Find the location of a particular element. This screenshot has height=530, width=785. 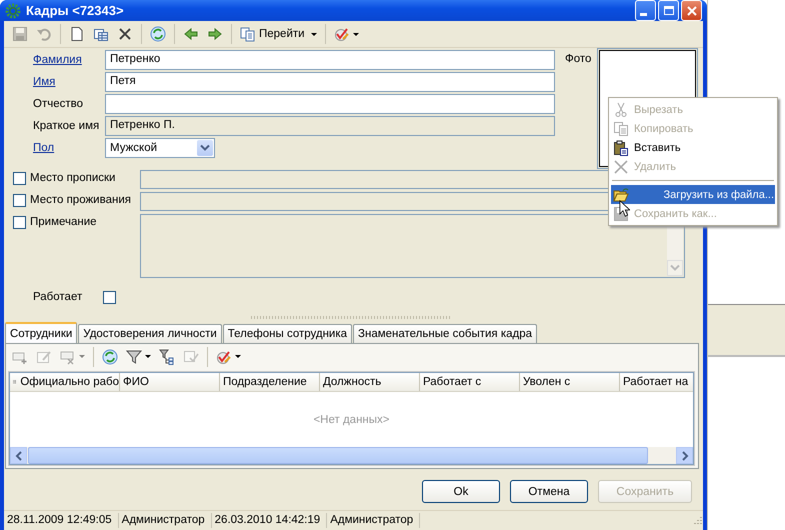

arrow-left-icon is located at coordinates (191, 34).